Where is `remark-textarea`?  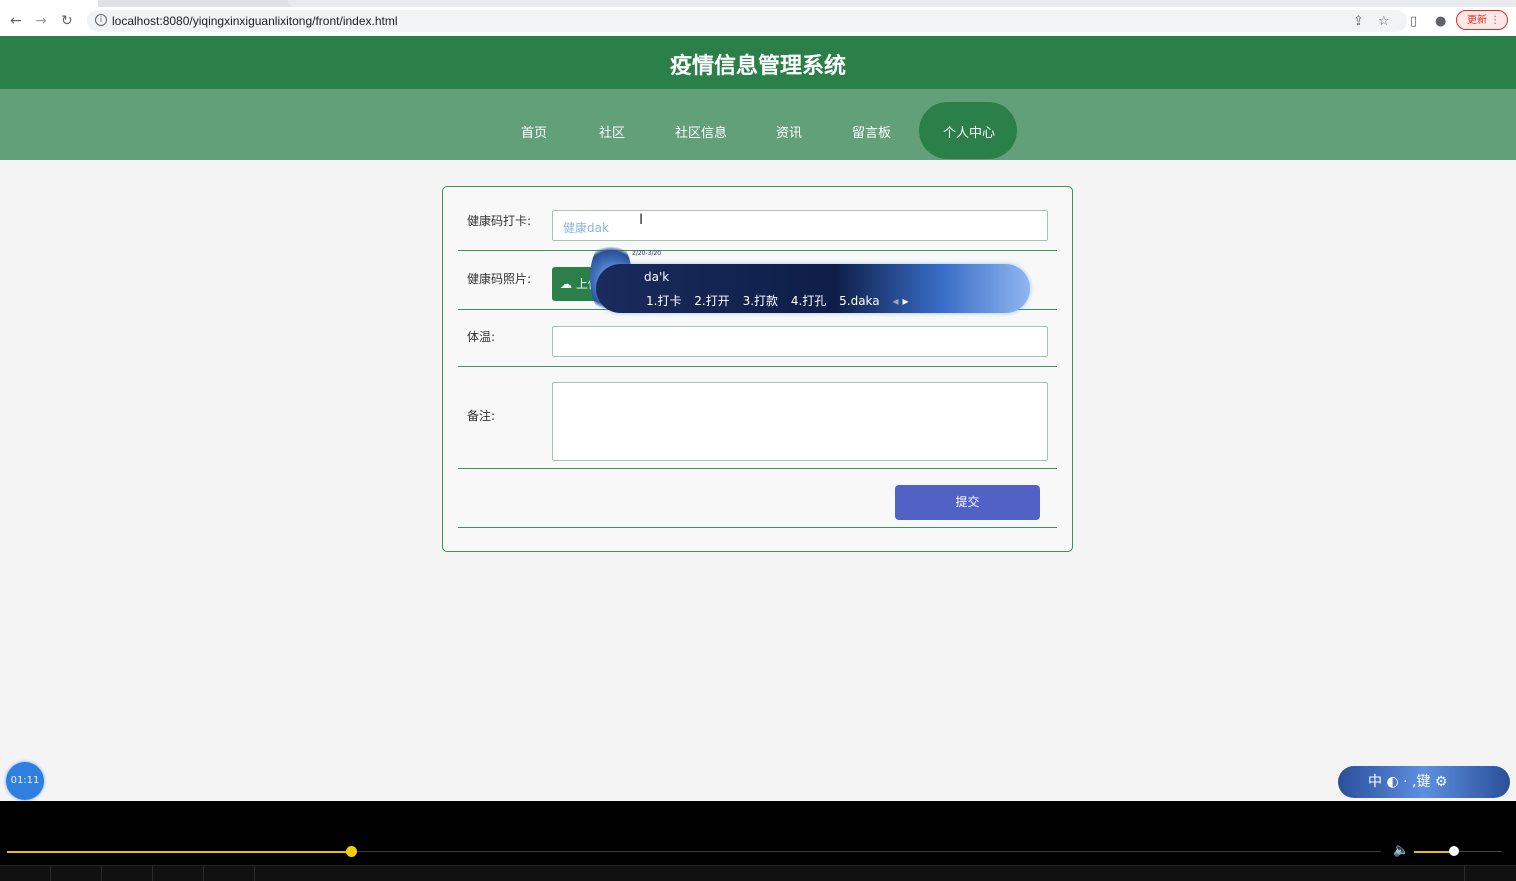
remark-textarea is located at coordinates (800, 421).